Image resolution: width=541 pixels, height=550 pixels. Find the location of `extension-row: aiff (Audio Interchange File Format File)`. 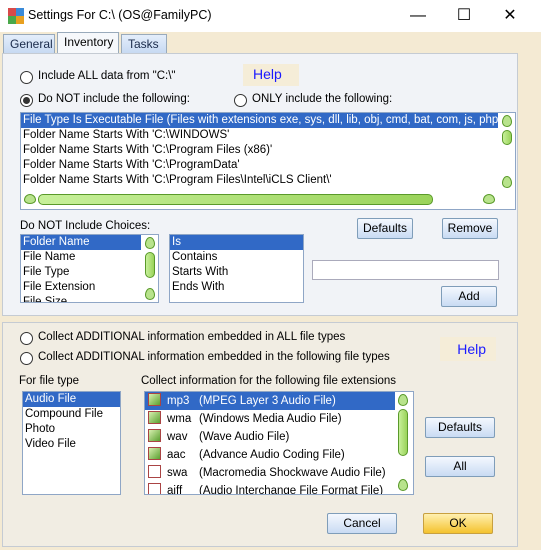

extension-row: aiff (Audio Interchange File Format File) is located at coordinates (270, 488).